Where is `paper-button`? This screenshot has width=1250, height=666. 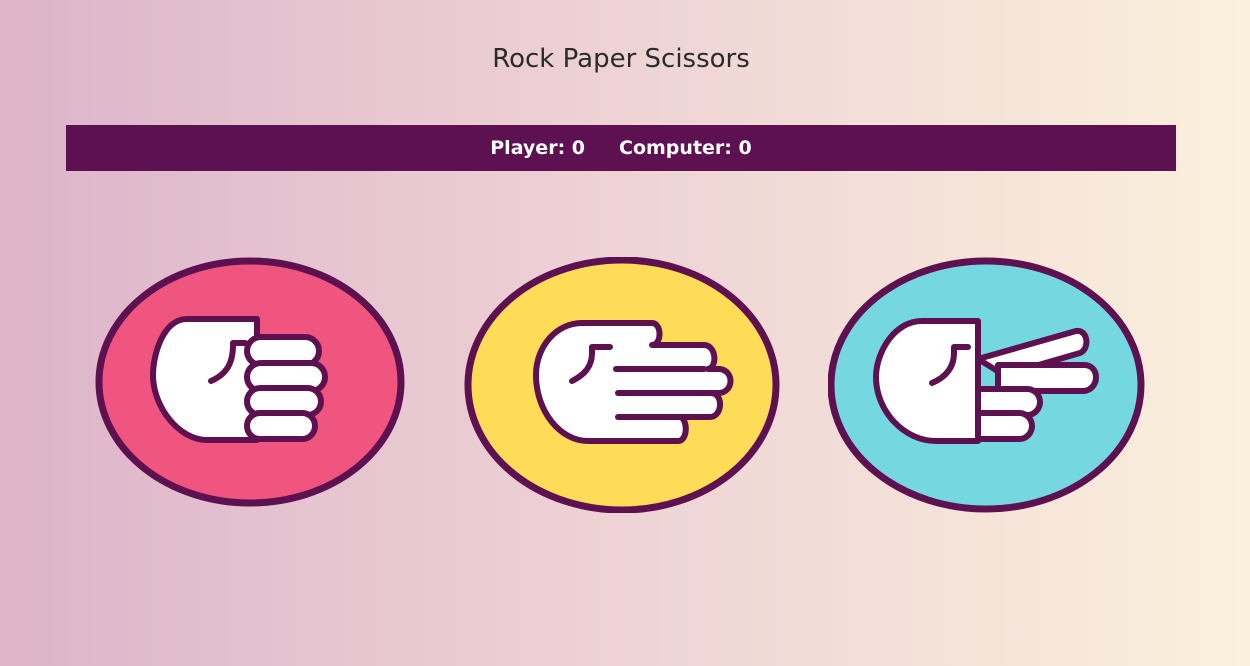
paper-button is located at coordinates (622, 385).